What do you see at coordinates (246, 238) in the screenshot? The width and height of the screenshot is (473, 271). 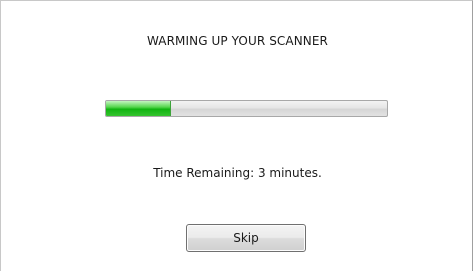 I see `skip-button: Skip` at bounding box center [246, 238].